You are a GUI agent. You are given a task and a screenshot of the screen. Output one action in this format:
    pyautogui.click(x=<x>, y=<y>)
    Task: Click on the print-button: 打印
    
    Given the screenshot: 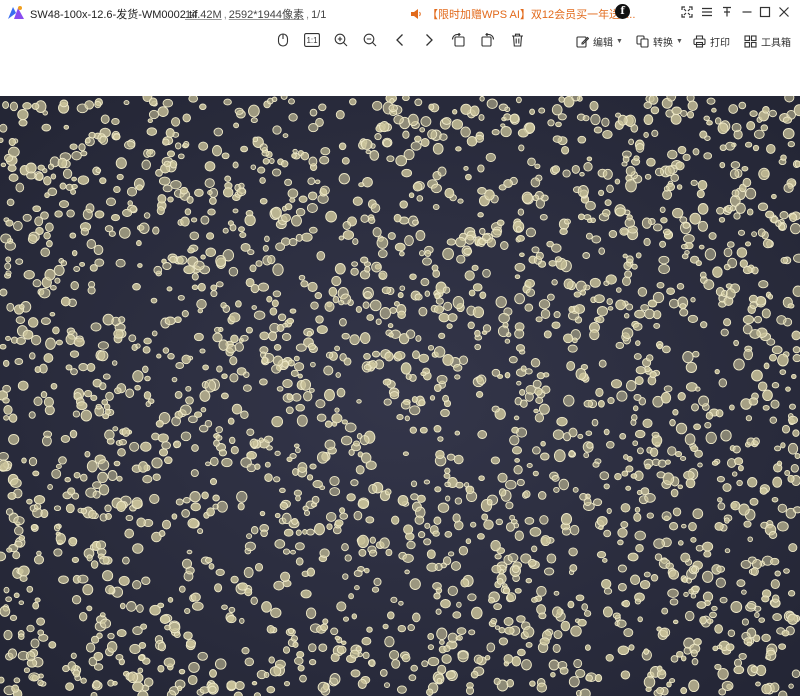 What is the action you would take?
    pyautogui.click(x=711, y=41)
    